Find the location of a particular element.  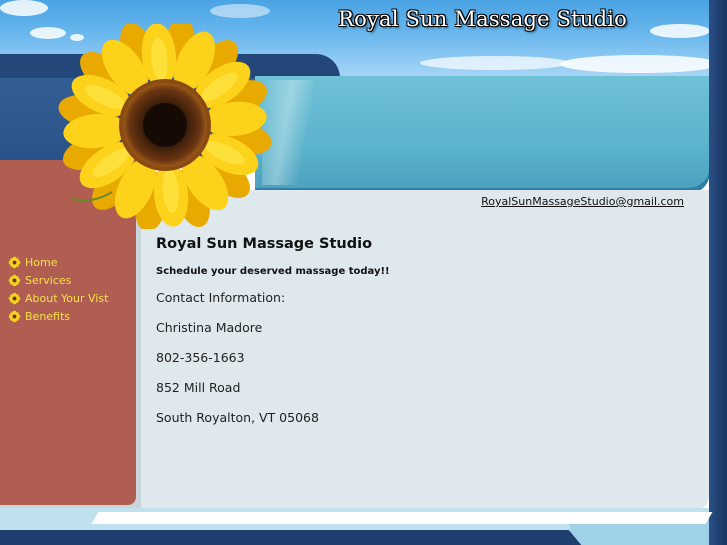

nav-item-about-your-vist: About Your Vist is located at coordinates (58, 298).